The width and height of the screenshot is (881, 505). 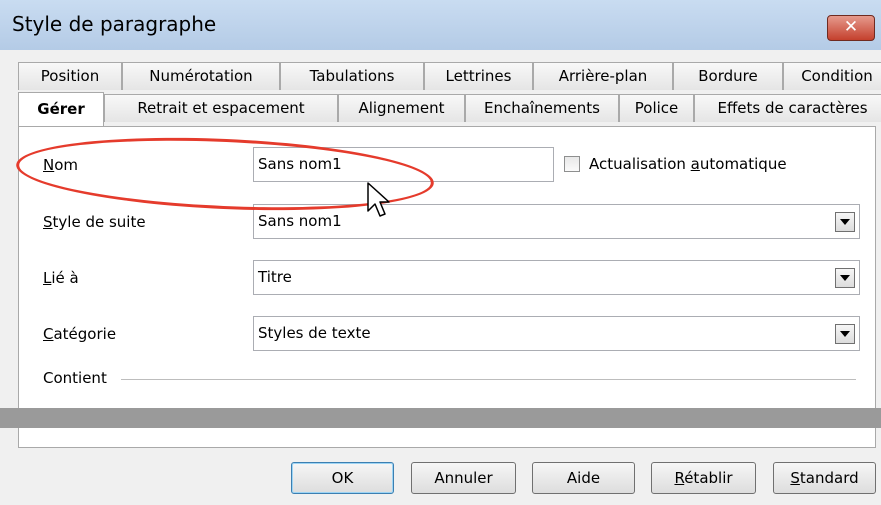 I want to click on standard-button: Standard, so click(x=824, y=478).